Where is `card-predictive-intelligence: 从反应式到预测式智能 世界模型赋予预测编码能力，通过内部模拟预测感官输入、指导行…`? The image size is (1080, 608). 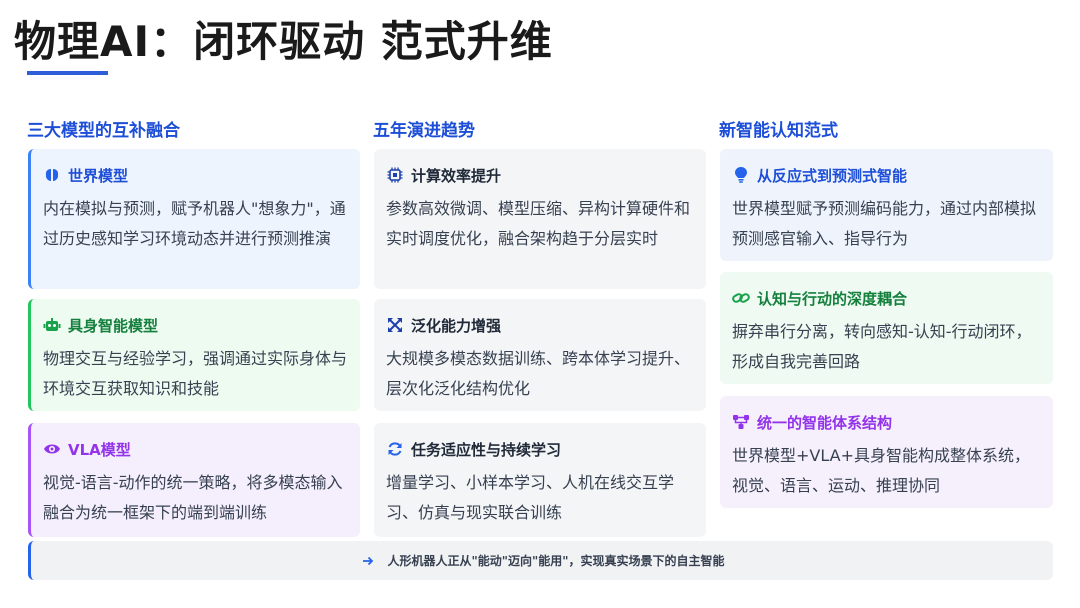
card-predictive-intelligence: 从反应式到预测式智能 世界模型赋予预测编码能力，通过内部模拟预测感官输入、指导行… is located at coordinates (886, 205).